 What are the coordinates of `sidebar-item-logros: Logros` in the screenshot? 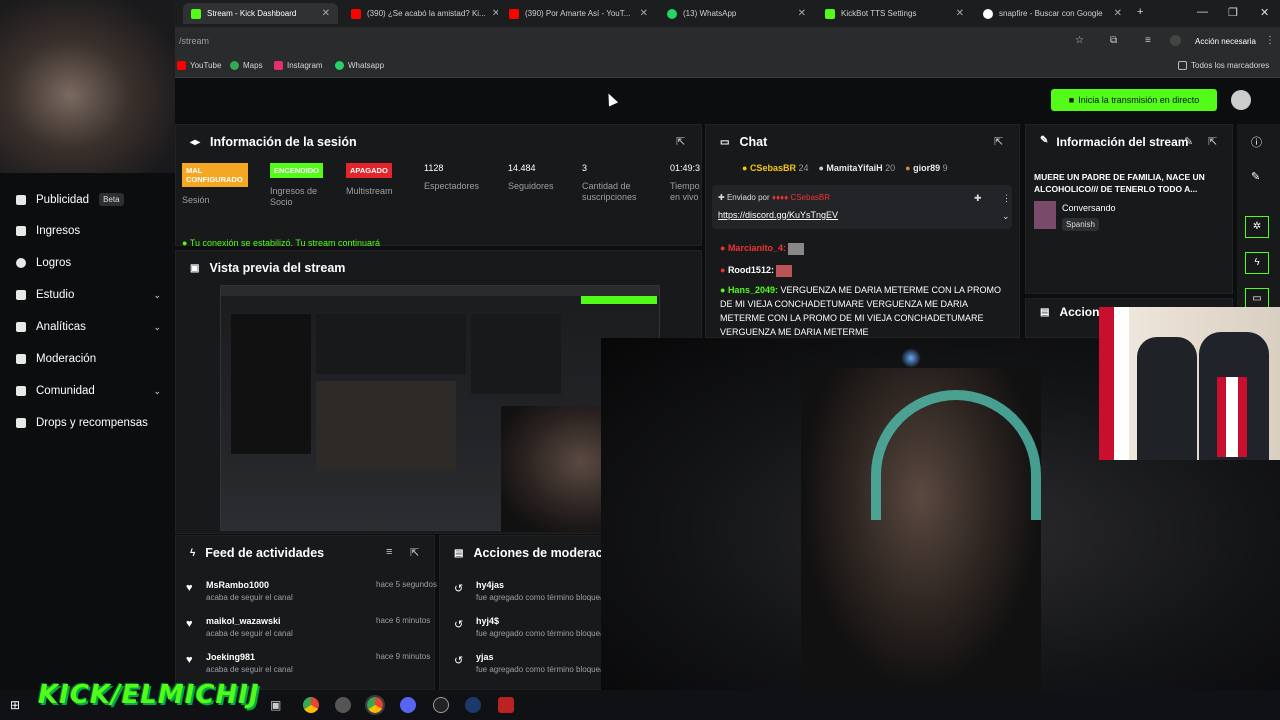 It's located at (88, 263).